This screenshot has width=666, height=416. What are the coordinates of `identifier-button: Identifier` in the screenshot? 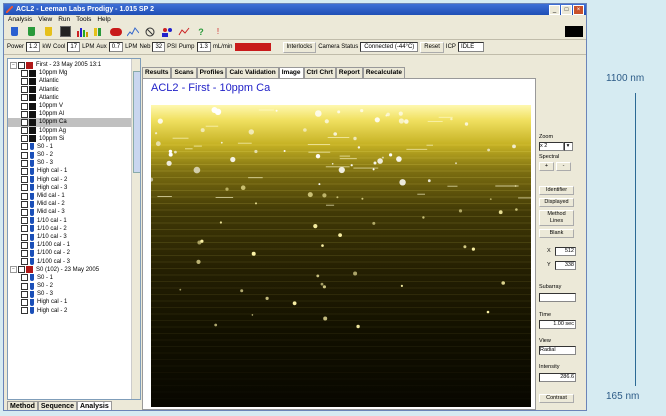 It's located at (556, 190).